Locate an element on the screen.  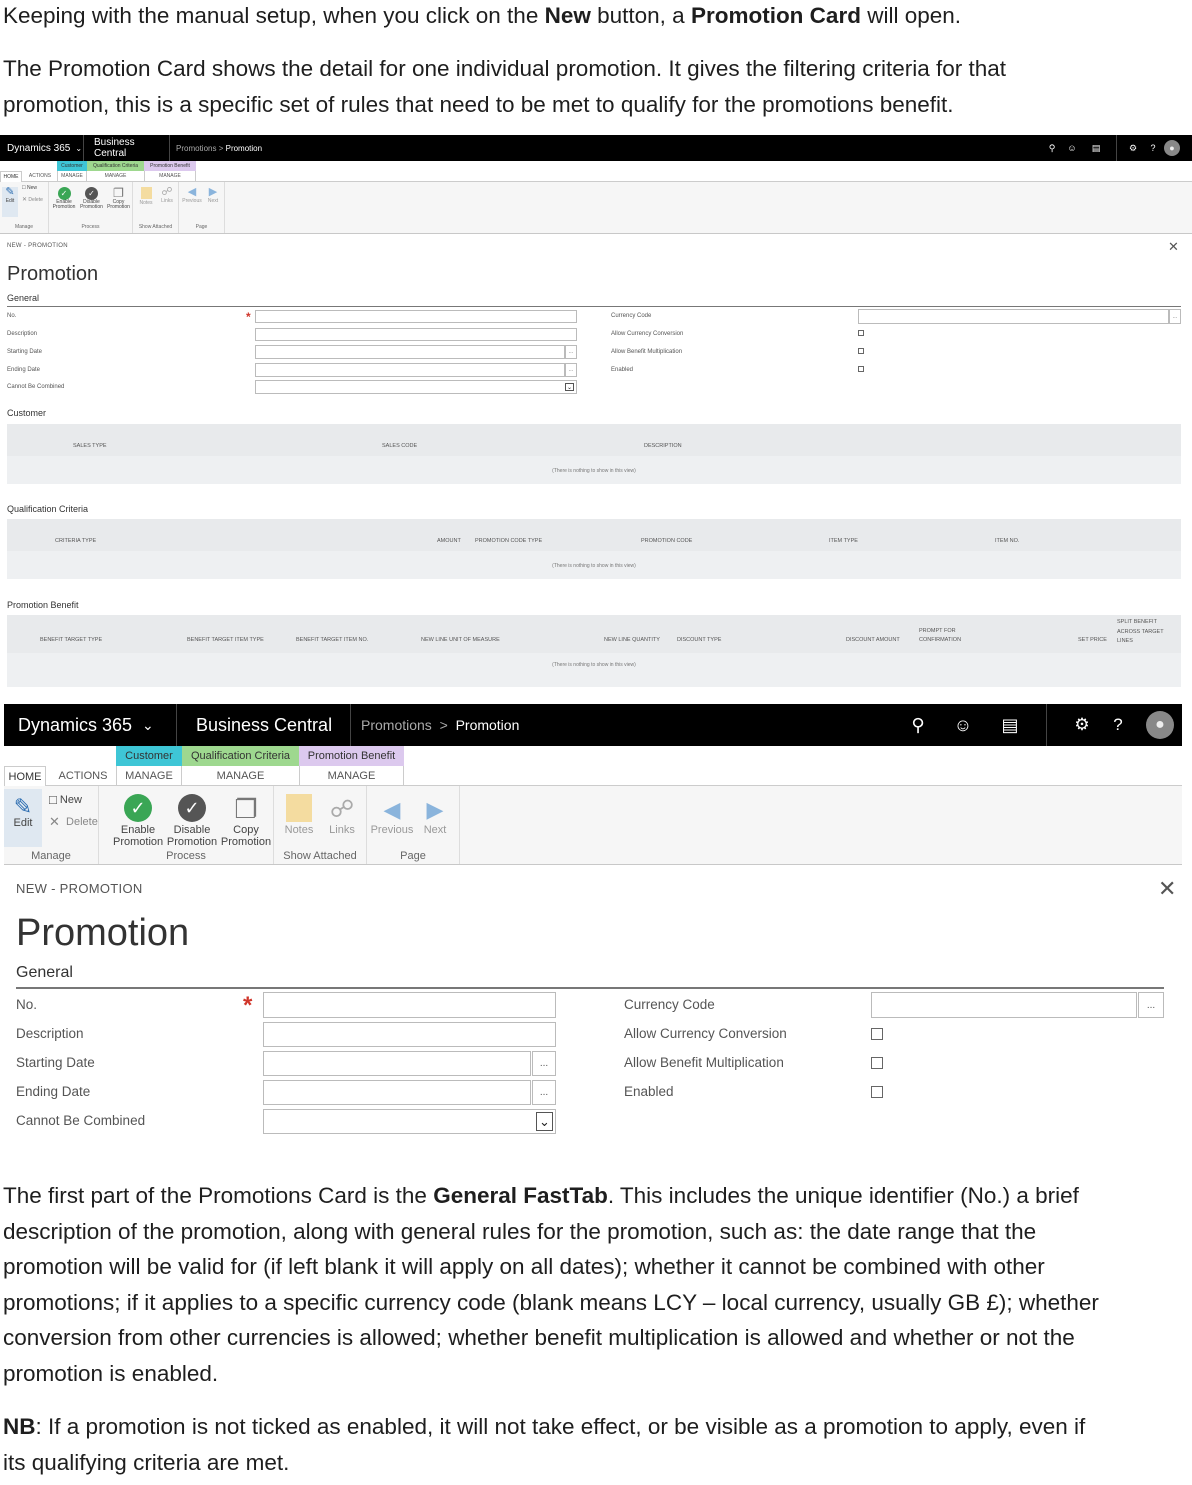
column-amount: AMOUNT is located at coordinates (449, 541).